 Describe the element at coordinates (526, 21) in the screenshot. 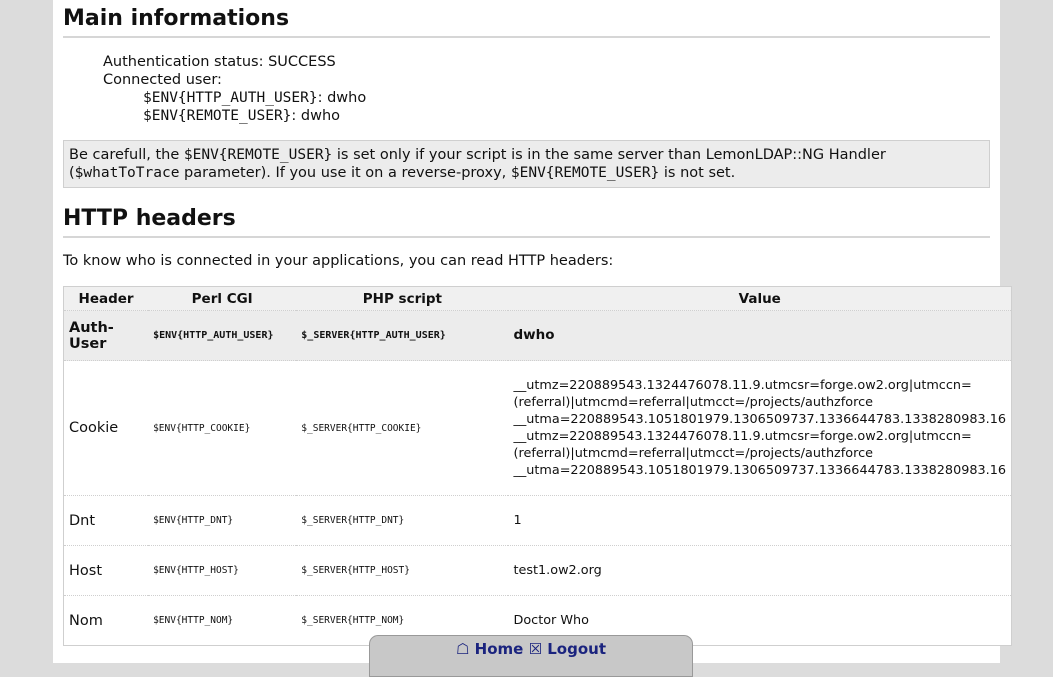

I see `main-informations-heading: Main informations` at that location.